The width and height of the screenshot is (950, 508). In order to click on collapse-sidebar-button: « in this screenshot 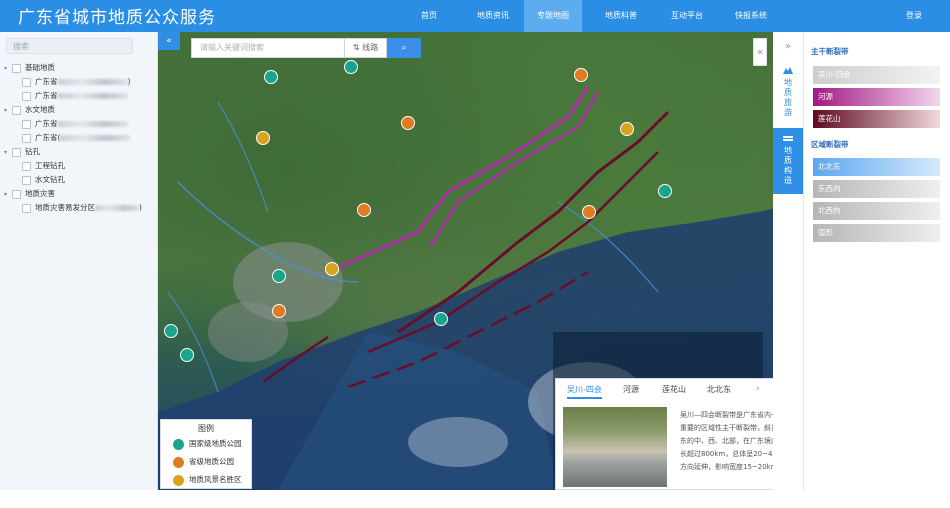, I will do `click(169, 41)`.